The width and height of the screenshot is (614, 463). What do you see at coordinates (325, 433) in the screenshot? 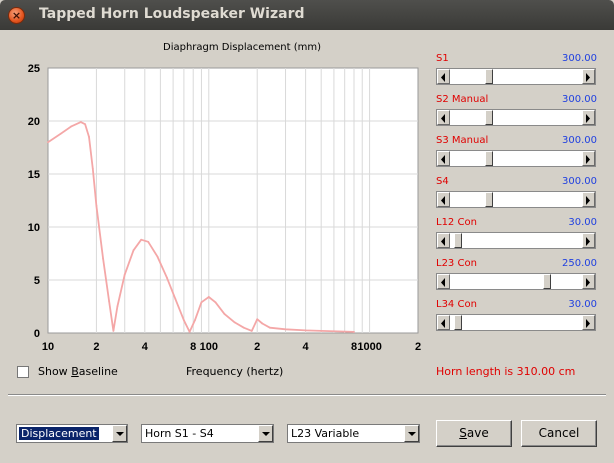
I see `variable-select-value: L23 Variable` at bounding box center [325, 433].